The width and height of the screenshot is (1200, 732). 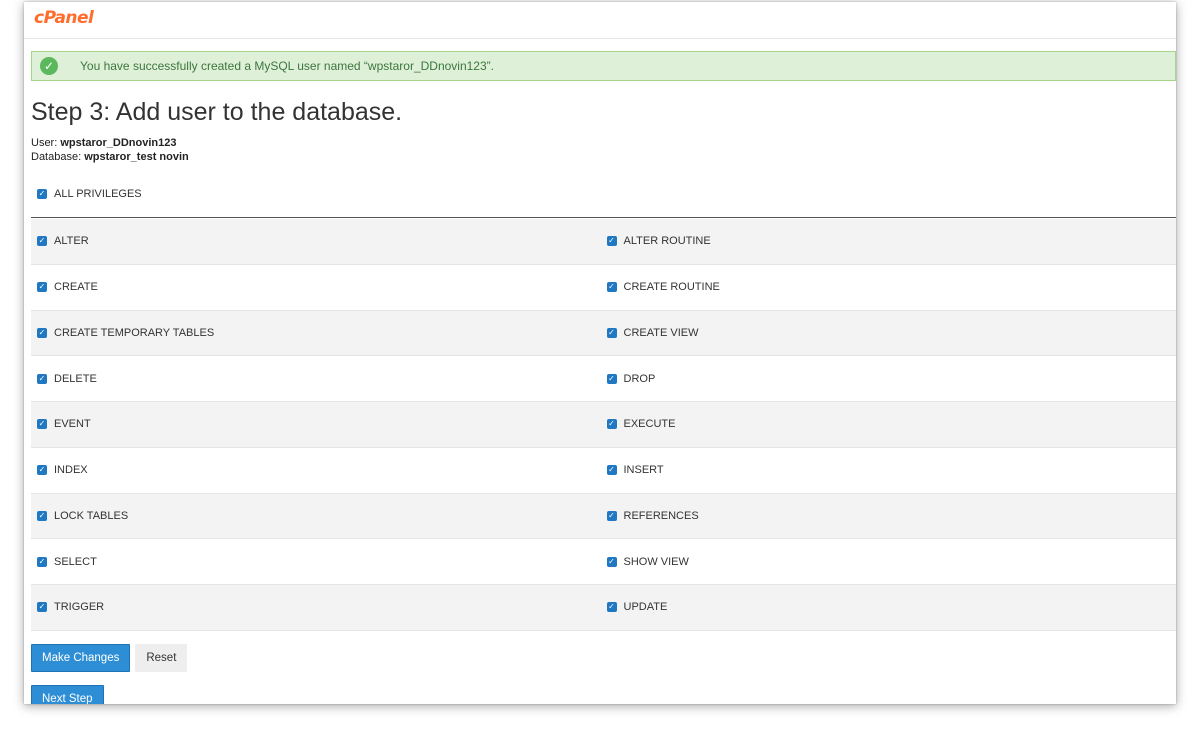 I want to click on privilege-option: ✓ CREATE VIEW, so click(x=890, y=333).